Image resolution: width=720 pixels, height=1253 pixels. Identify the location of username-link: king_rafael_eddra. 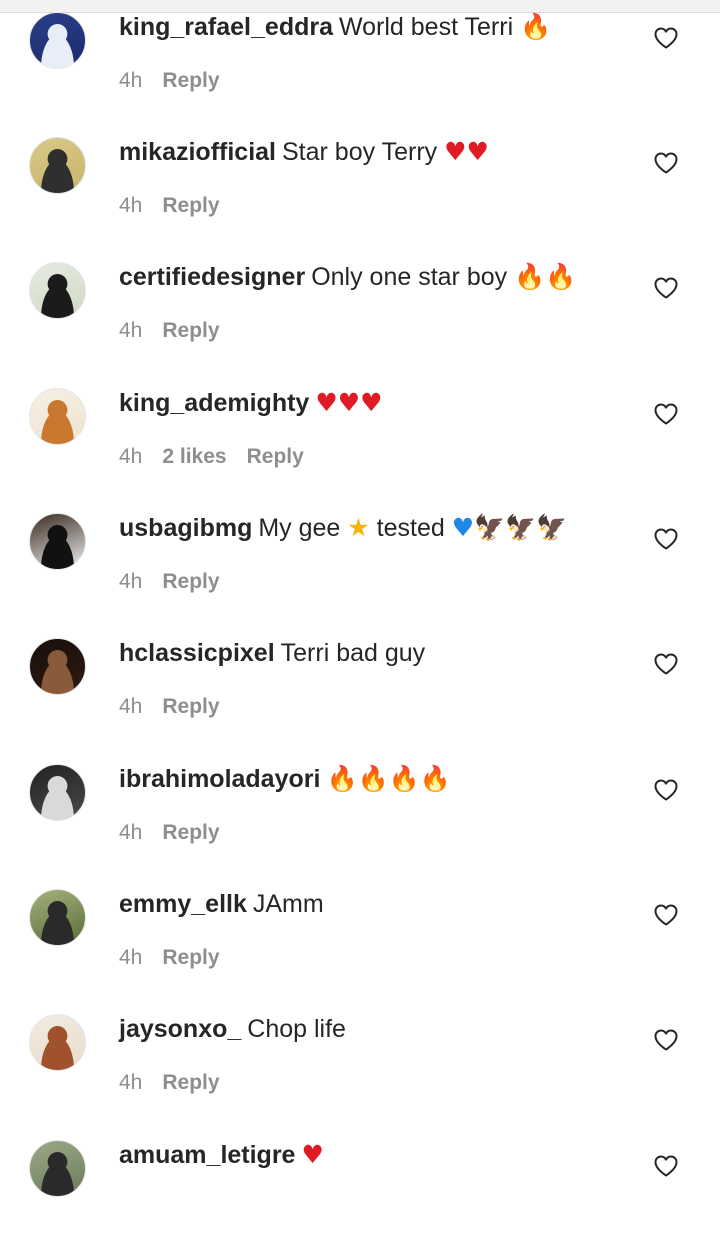
(226, 27).